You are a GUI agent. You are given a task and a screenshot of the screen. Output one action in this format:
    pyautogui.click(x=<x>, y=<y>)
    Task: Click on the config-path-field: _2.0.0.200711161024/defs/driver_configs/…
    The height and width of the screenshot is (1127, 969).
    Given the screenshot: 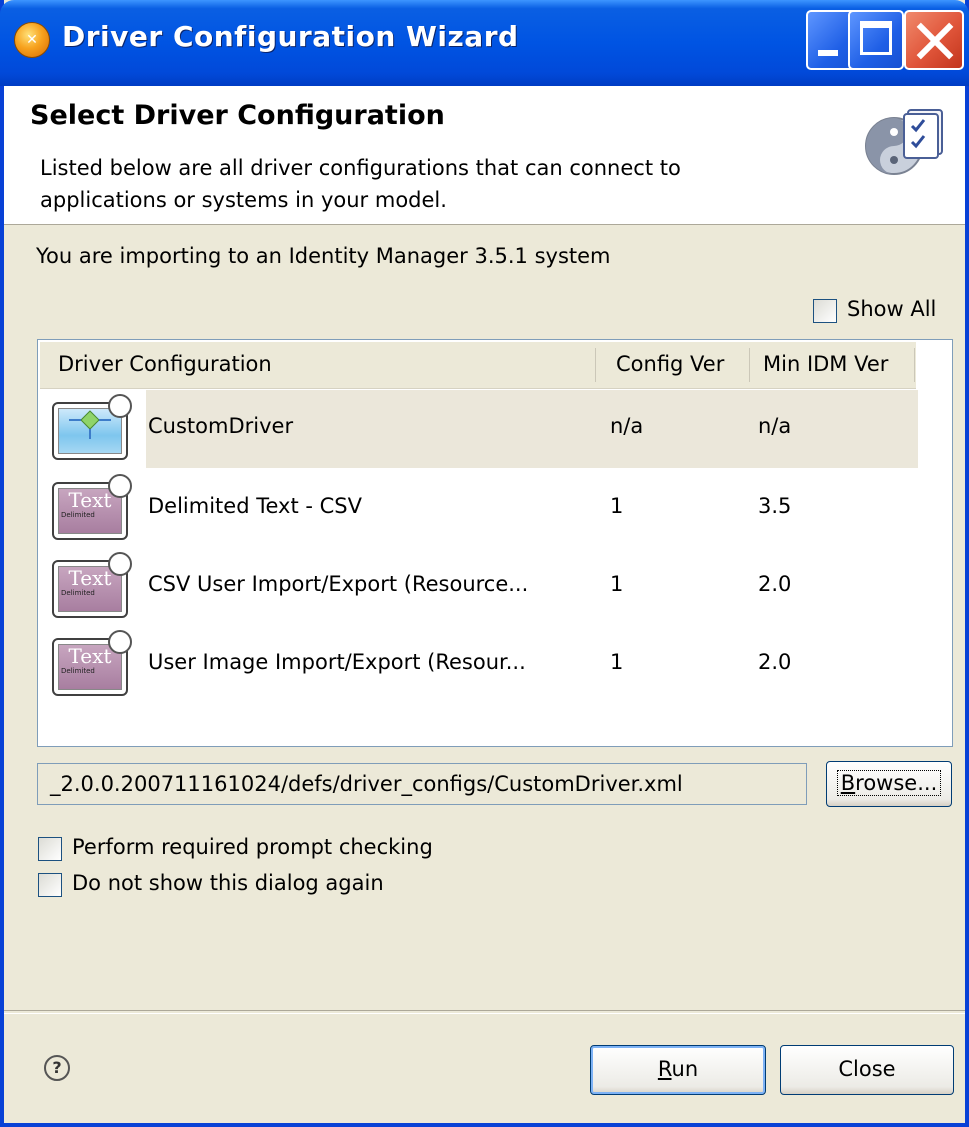 What is the action you would take?
    pyautogui.click(x=422, y=784)
    